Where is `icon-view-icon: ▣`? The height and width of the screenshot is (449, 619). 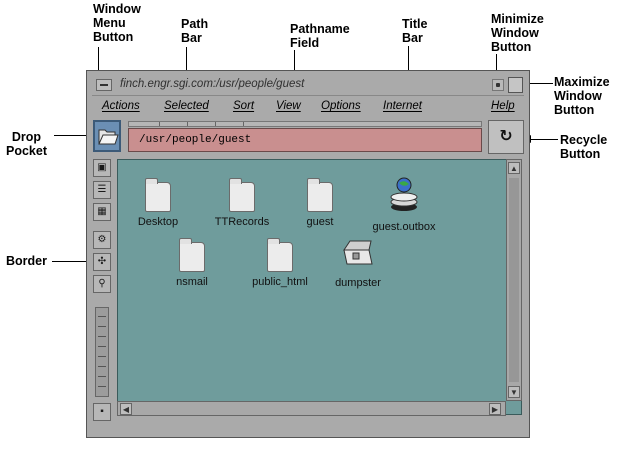 icon-view-icon: ▣ is located at coordinates (102, 167).